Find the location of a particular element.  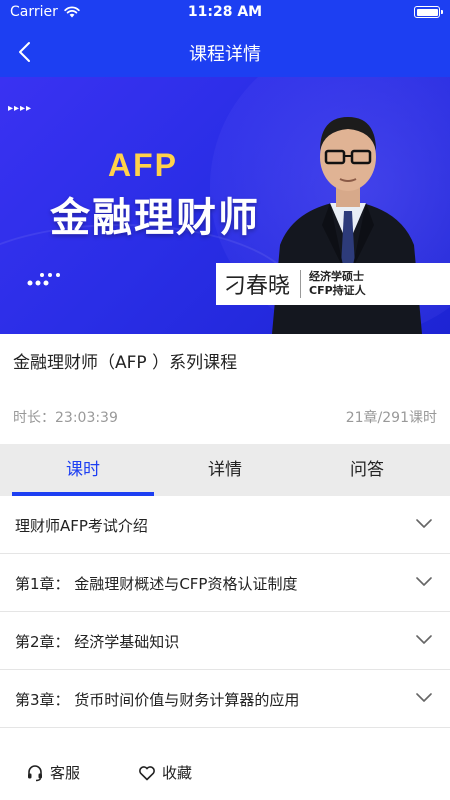

tab-bar: 课时 详情 问答 is located at coordinates (225, 470).